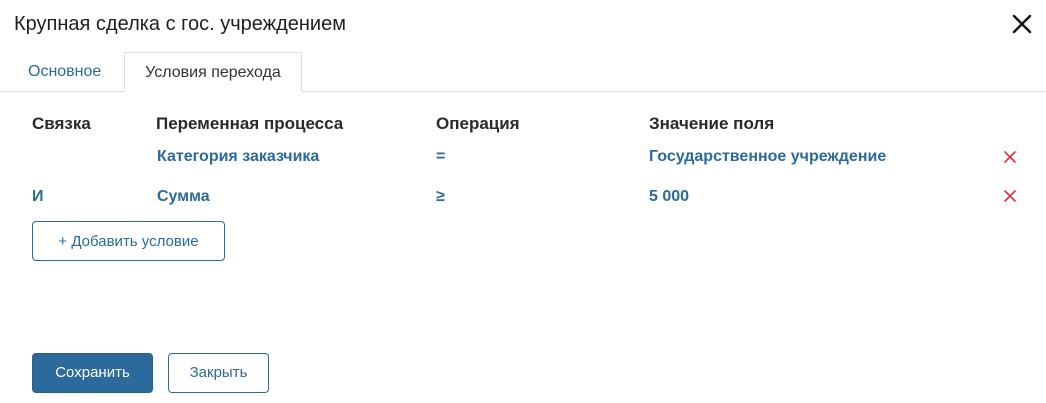 This screenshot has width=1046, height=403. I want to click on column-header-link: Связка, so click(61, 123).